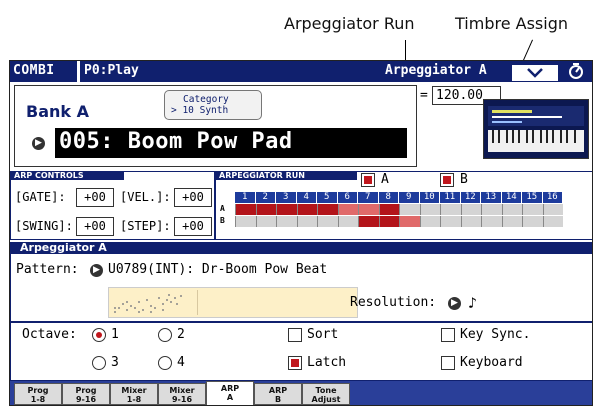 Image resolution: width=599 pixels, height=407 pixels. I want to click on octave-1-radio, so click(99, 335).